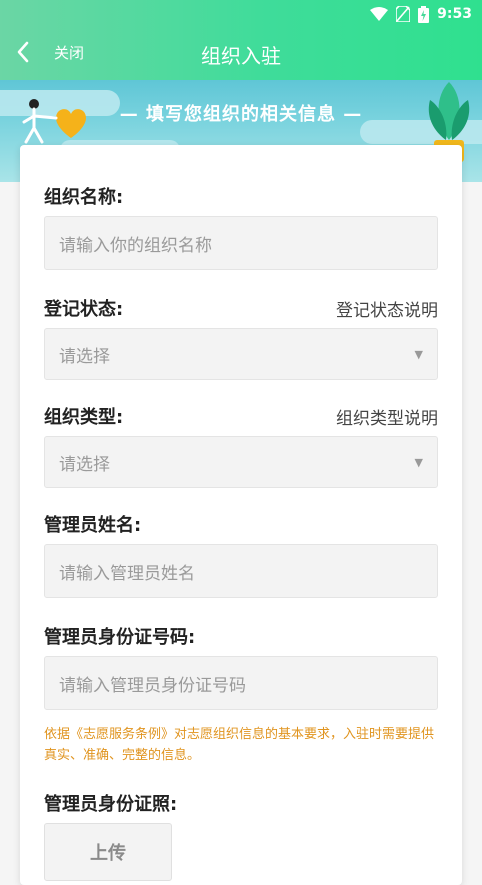  Describe the element at coordinates (454, 14) in the screenshot. I see `status-time: 9:53` at that location.